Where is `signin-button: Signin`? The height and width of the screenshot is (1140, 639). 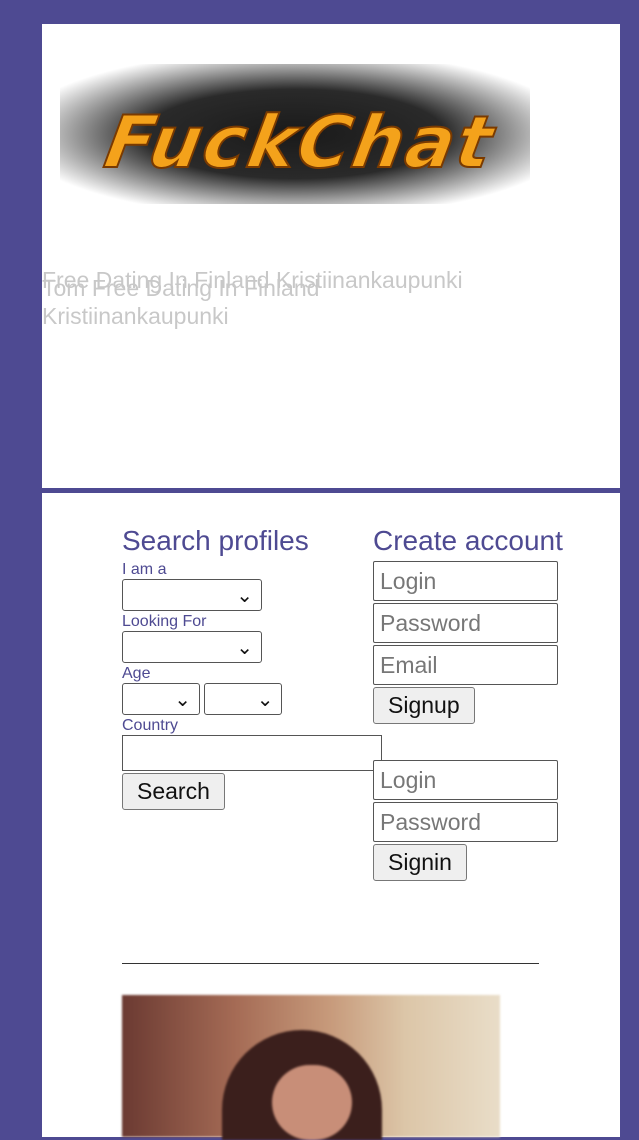 signin-button: Signin is located at coordinates (420, 862).